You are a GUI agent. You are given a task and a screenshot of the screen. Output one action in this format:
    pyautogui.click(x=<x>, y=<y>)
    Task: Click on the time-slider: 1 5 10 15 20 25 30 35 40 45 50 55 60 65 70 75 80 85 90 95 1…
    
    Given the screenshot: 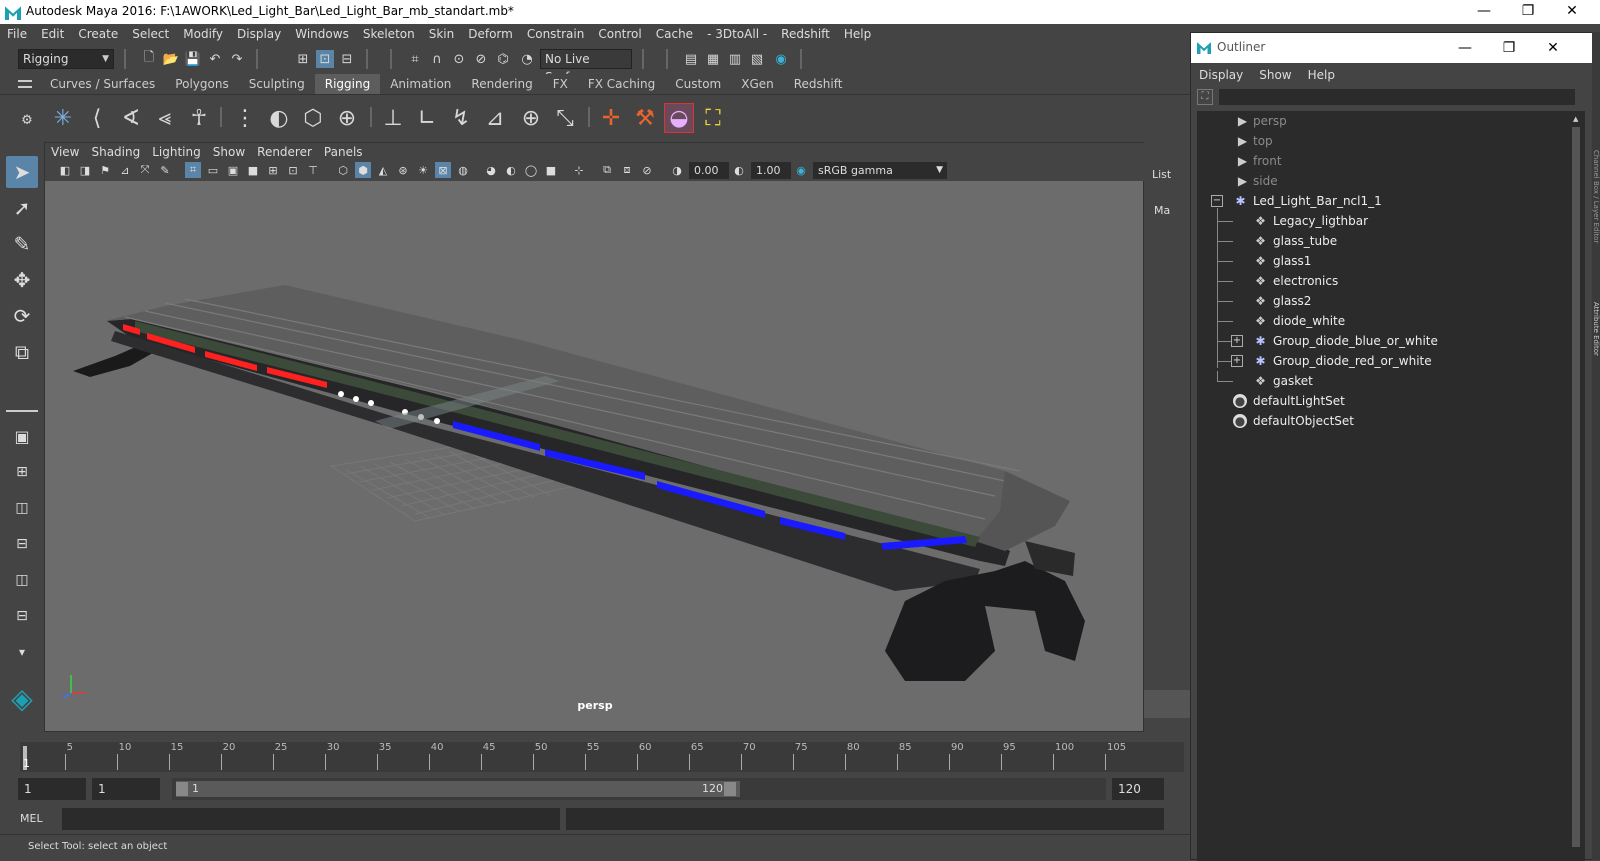 What is the action you would take?
    pyautogui.click(x=595, y=757)
    